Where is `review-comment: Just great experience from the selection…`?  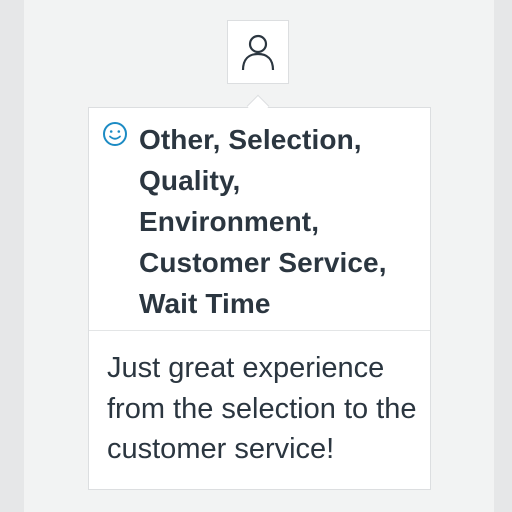
review-comment: Just great experience from the selection… is located at coordinates (262, 408).